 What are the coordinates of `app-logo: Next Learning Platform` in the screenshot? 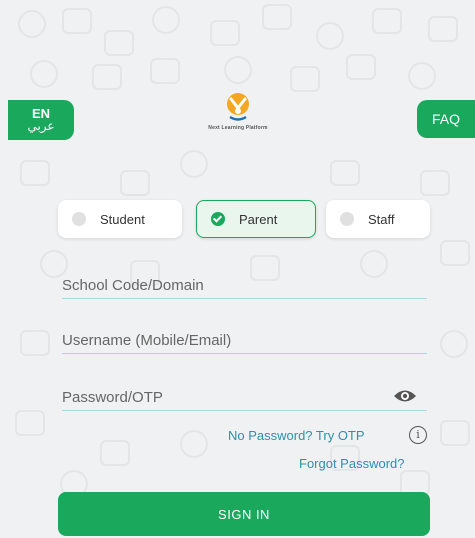 It's located at (238, 120).